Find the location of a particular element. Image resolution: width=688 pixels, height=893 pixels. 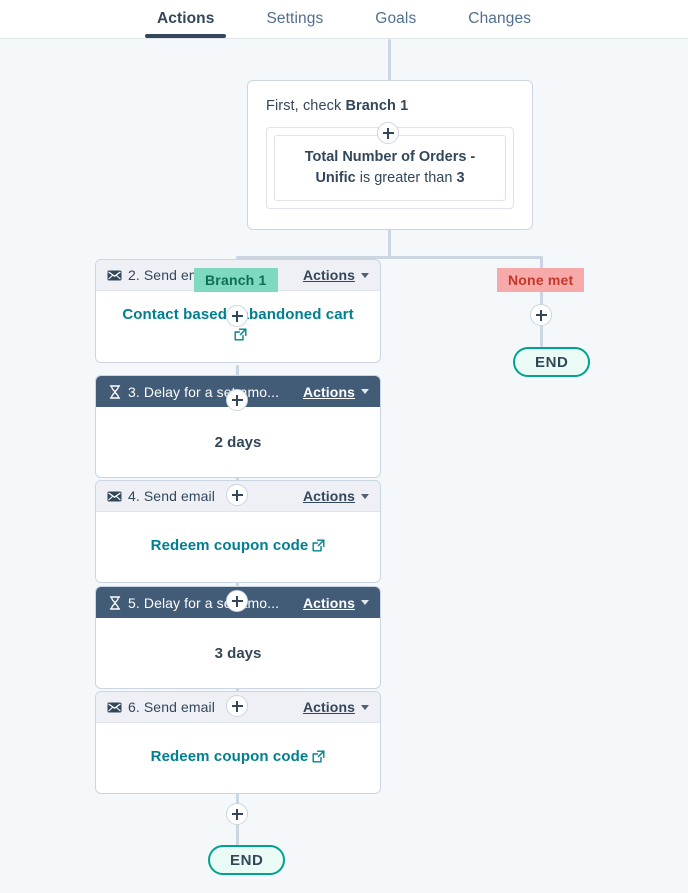

workflow-tab-bar: Actions Settings Goals Changes is located at coordinates (344, 19).